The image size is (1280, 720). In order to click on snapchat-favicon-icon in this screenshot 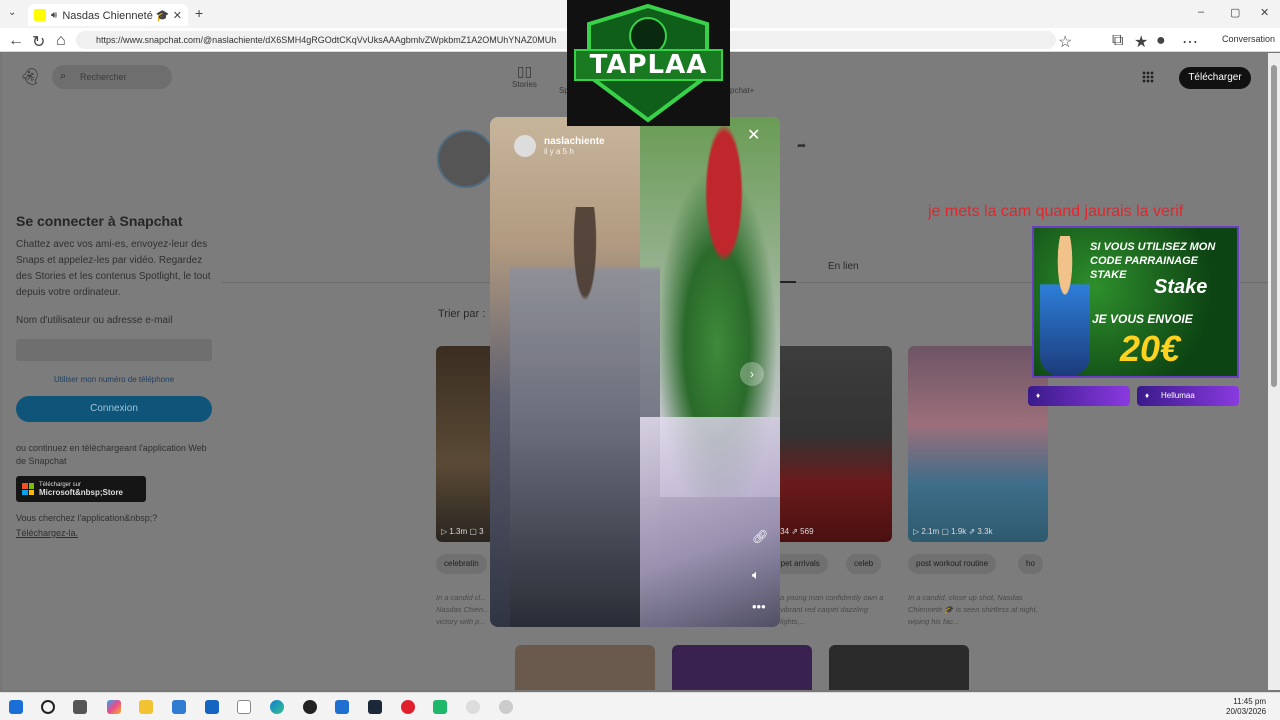, I will do `click(40, 15)`.